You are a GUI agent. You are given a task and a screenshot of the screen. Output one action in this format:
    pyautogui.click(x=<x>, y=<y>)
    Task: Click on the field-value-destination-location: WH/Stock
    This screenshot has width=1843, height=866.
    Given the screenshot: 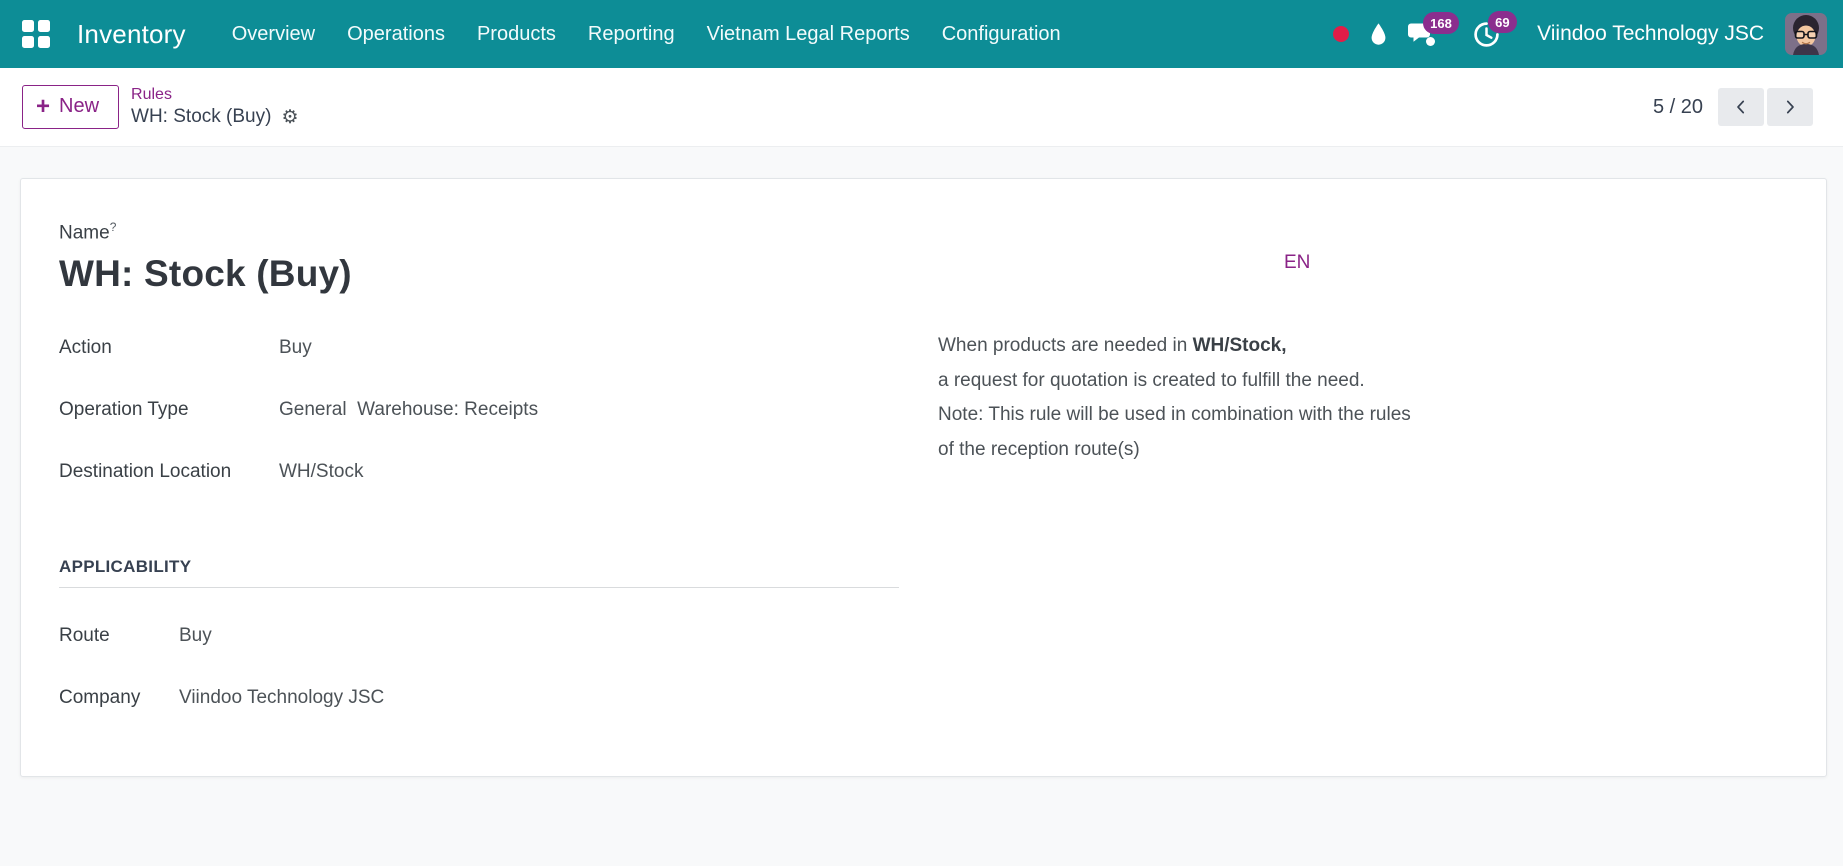 What is the action you would take?
    pyautogui.click(x=321, y=472)
    